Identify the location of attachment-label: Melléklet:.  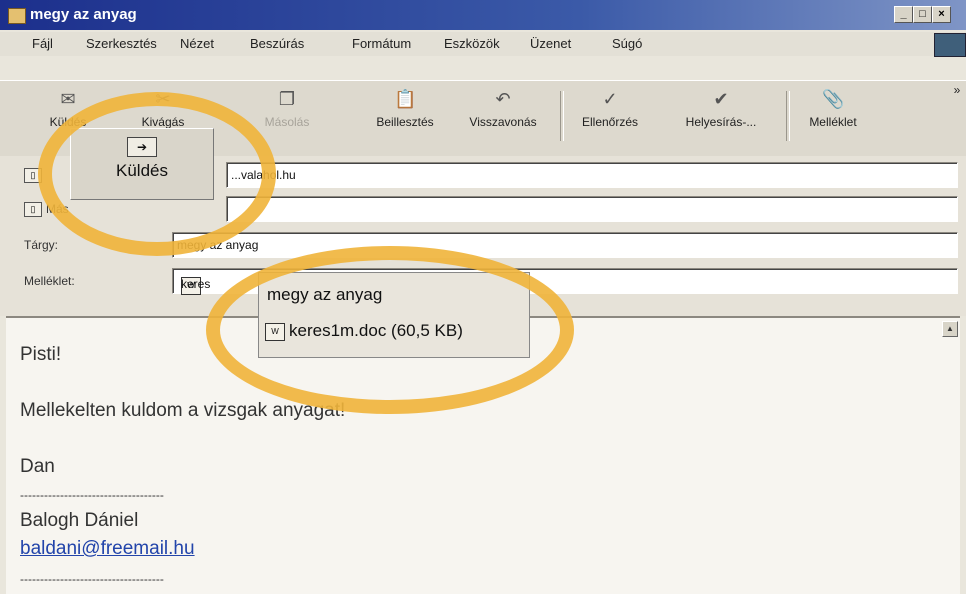
(49, 281).